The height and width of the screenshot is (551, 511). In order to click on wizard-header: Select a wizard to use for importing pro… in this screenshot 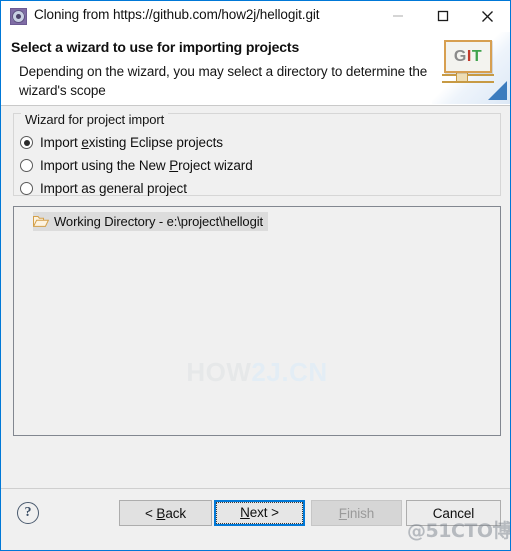, I will do `click(255, 69)`.